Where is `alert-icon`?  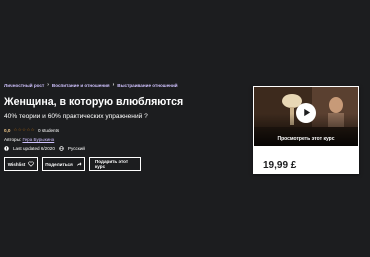 alert-icon is located at coordinates (6, 148).